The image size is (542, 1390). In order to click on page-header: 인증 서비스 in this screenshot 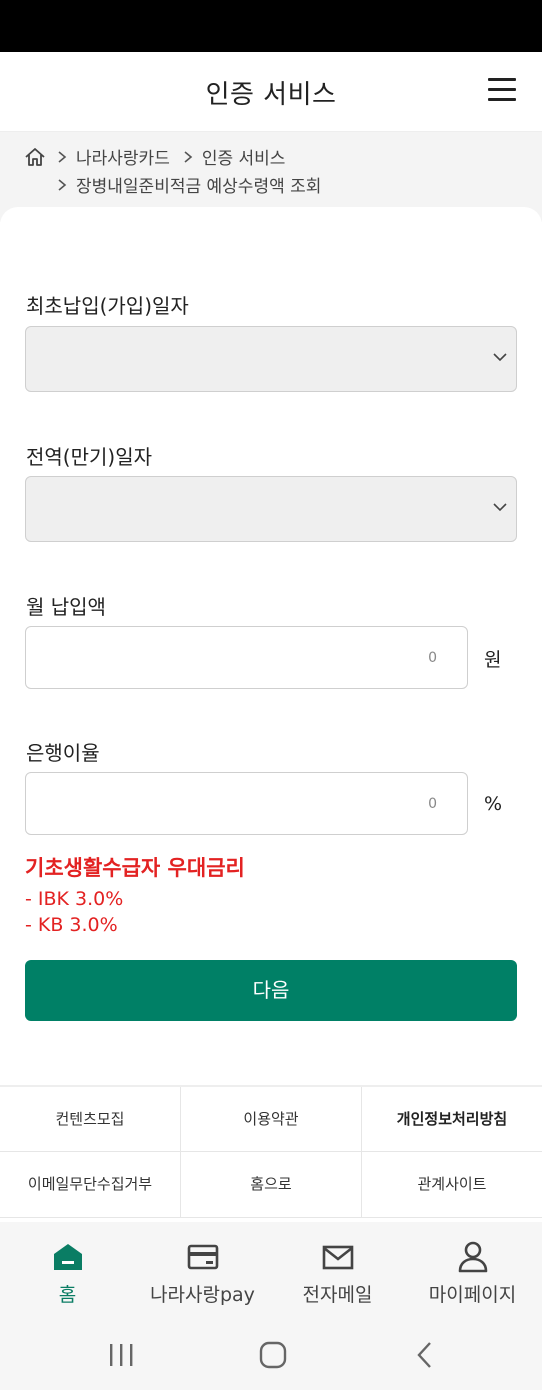, I will do `click(271, 92)`.